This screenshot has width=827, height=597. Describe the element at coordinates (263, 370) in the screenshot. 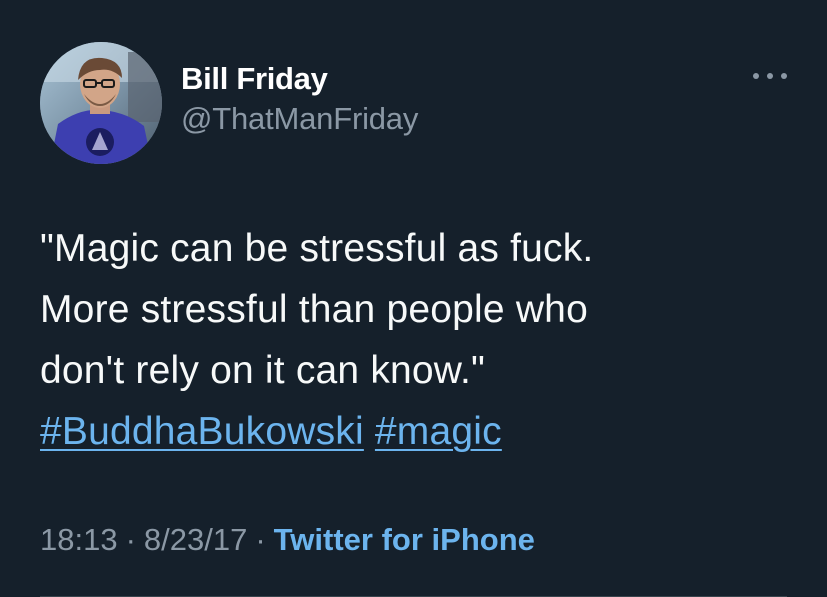

I see `tweet-text-line: don't rely on it can know."` at that location.